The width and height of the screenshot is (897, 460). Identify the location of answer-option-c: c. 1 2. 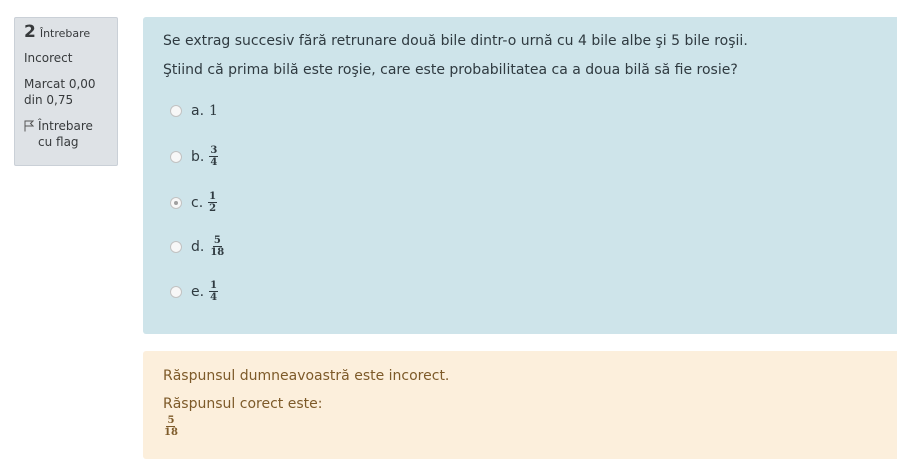
(194, 202).